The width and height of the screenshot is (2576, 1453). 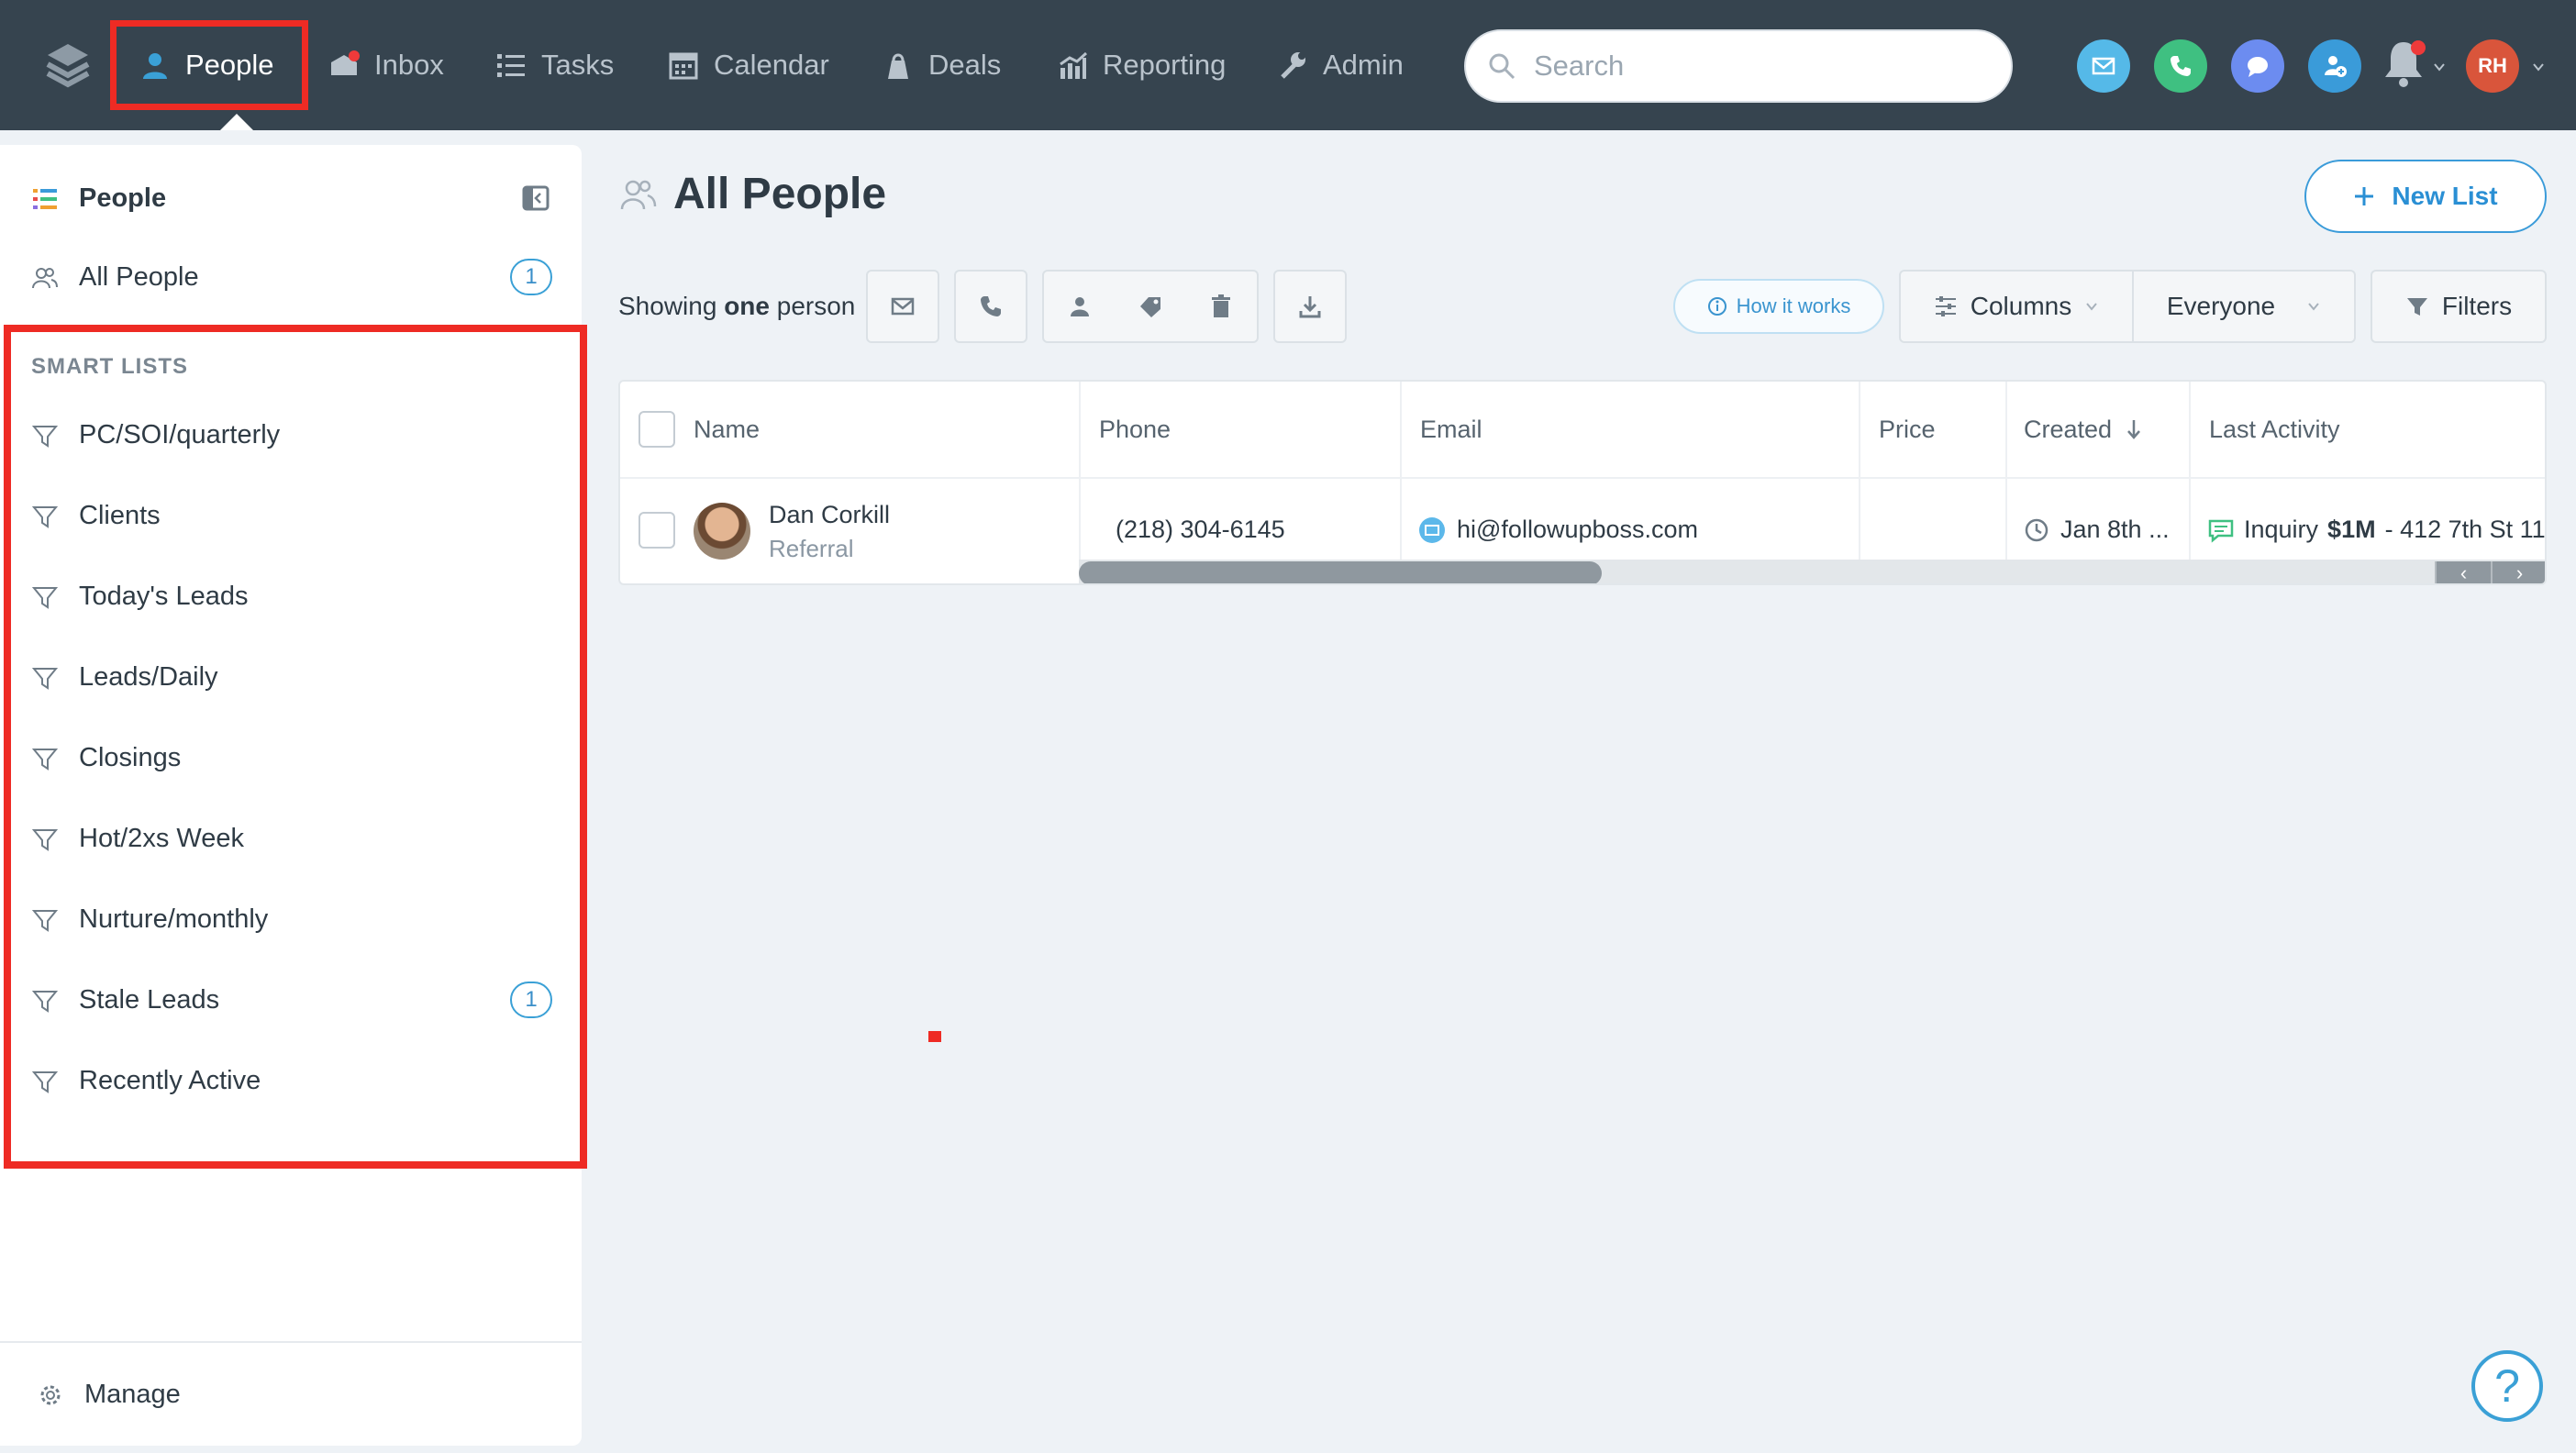 What do you see at coordinates (829, 532) in the screenshot?
I see `person-name-cell: Dan Corkill Referral` at bounding box center [829, 532].